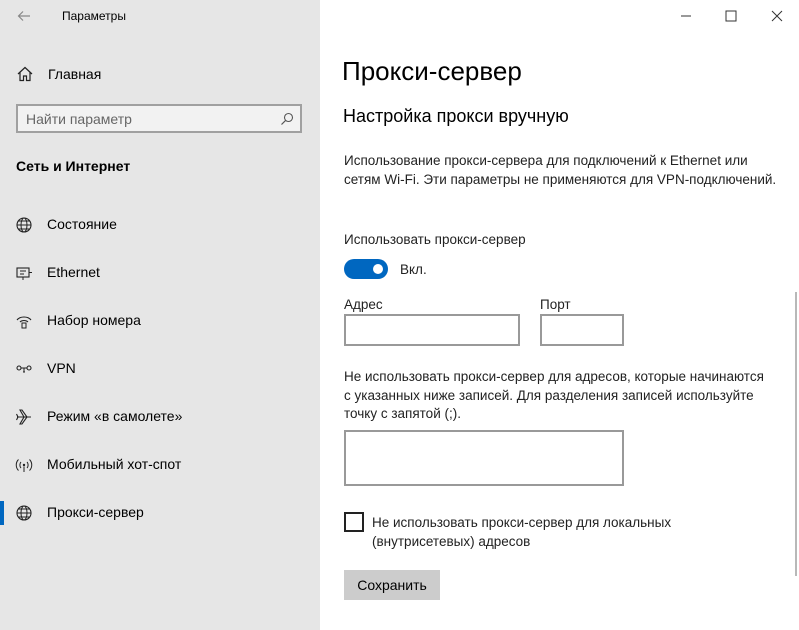  I want to click on address-label: Адрес, so click(363, 304).